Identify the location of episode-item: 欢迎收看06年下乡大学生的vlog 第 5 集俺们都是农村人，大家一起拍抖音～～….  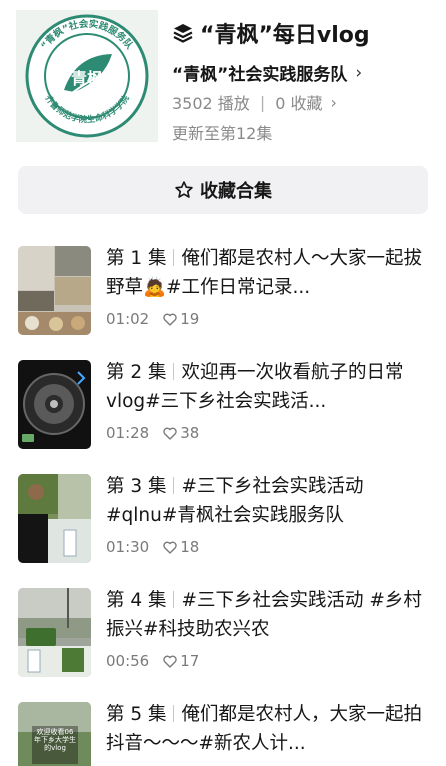
(223, 730).